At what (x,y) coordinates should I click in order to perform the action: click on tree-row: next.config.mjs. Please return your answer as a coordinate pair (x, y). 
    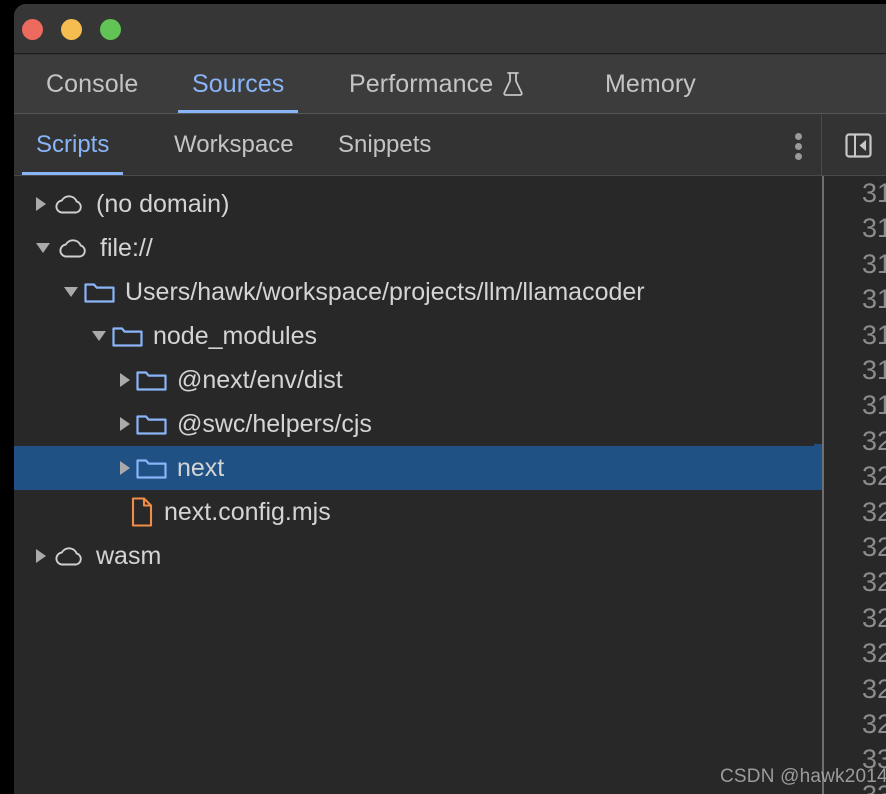
    Looking at the image, I should click on (418, 512).